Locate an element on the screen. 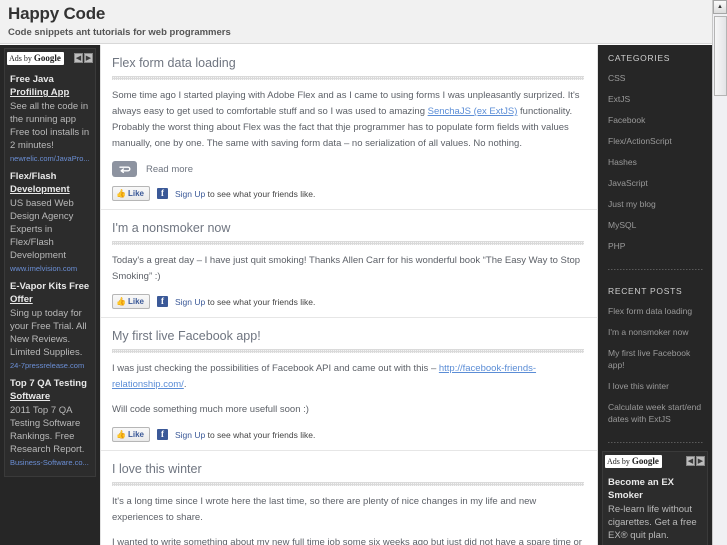 The width and height of the screenshot is (727, 545). sidebar-item-css: CSS is located at coordinates (656, 78).